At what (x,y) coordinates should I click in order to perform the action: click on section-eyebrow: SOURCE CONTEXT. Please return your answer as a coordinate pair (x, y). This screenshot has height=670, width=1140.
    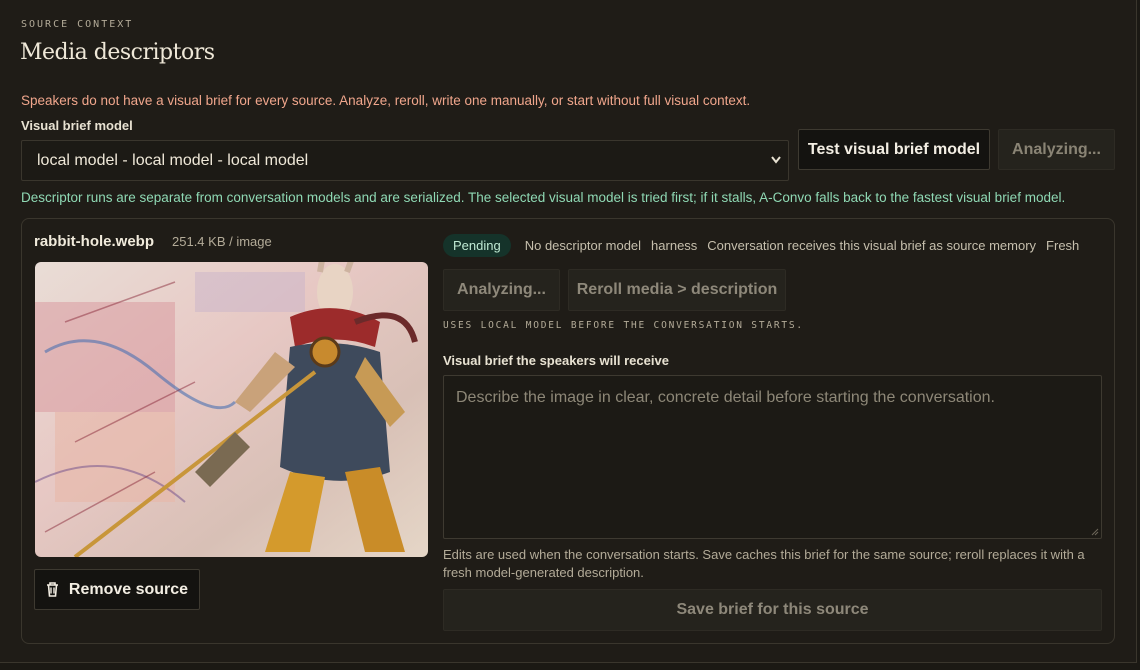
    Looking at the image, I should click on (77, 24).